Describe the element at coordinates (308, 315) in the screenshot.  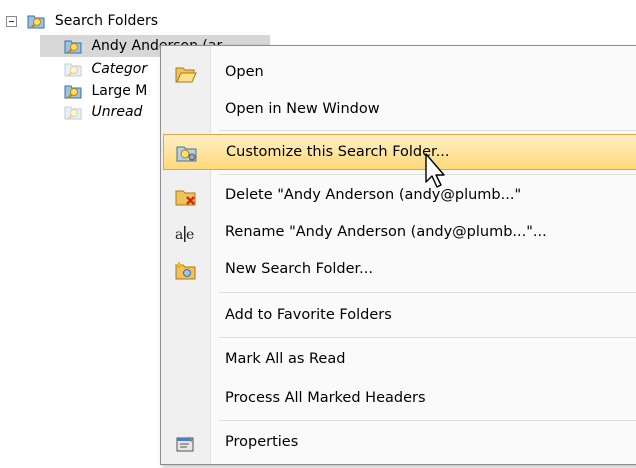
I see `menu-item-label: Add to Favorite Folders` at that location.